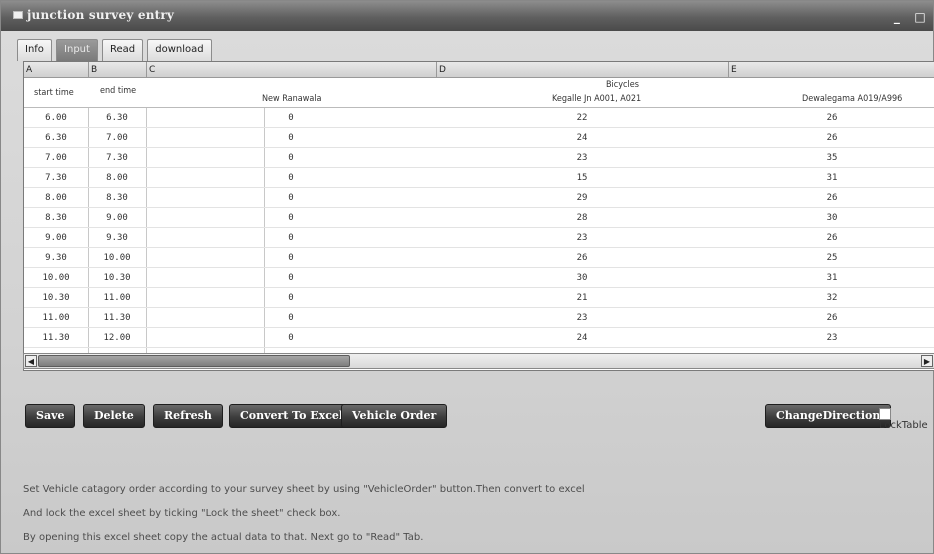  What do you see at coordinates (56, 338) in the screenshot?
I see `cell-start-time: 11.30` at bounding box center [56, 338].